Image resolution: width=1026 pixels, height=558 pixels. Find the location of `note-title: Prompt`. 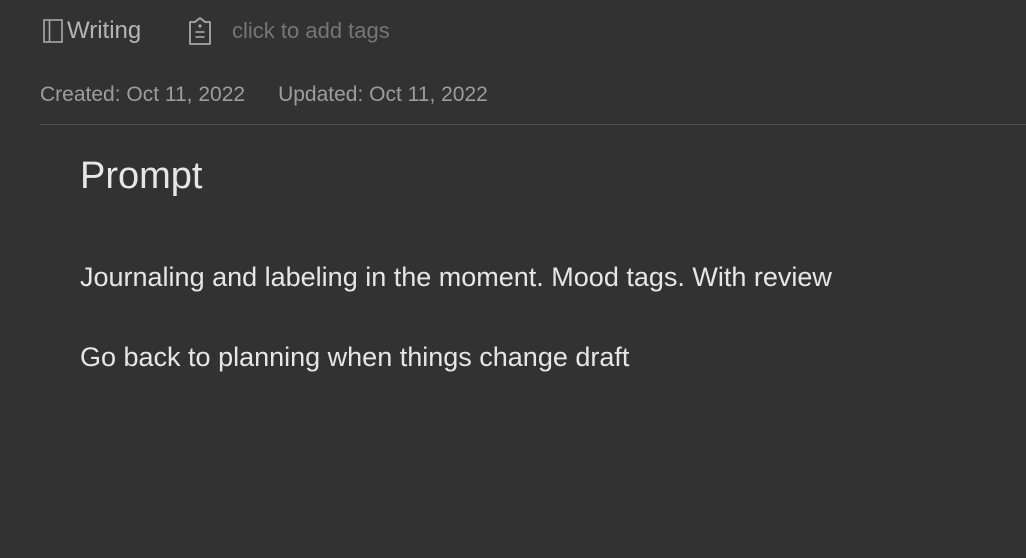

note-title: Prompt is located at coordinates (141, 176).